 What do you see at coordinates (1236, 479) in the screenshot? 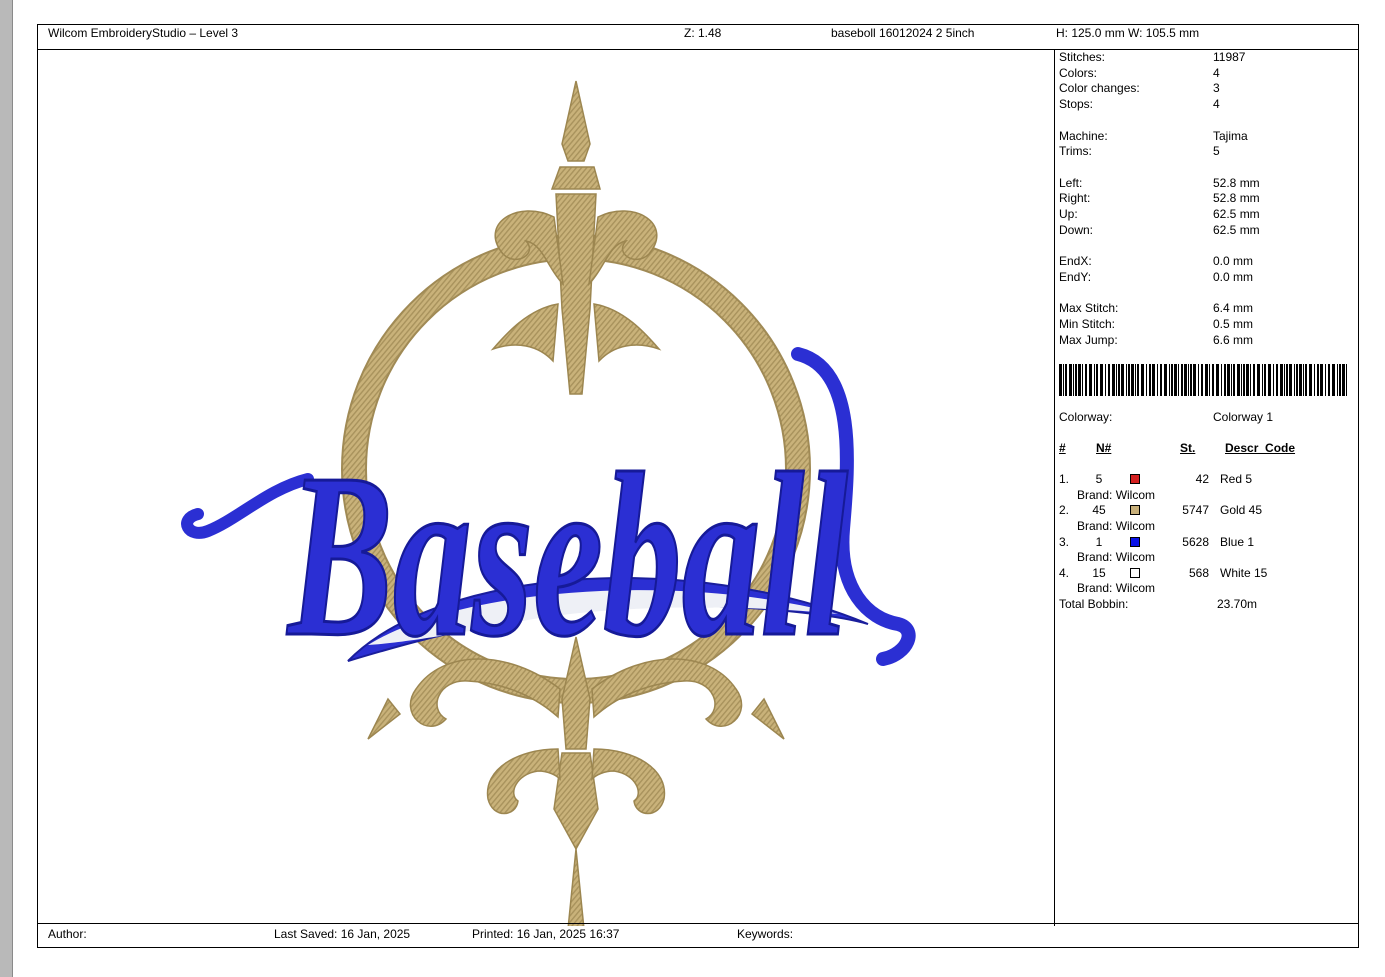
I see `thread-descr: Red 5` at bounding box center [1236, 479].